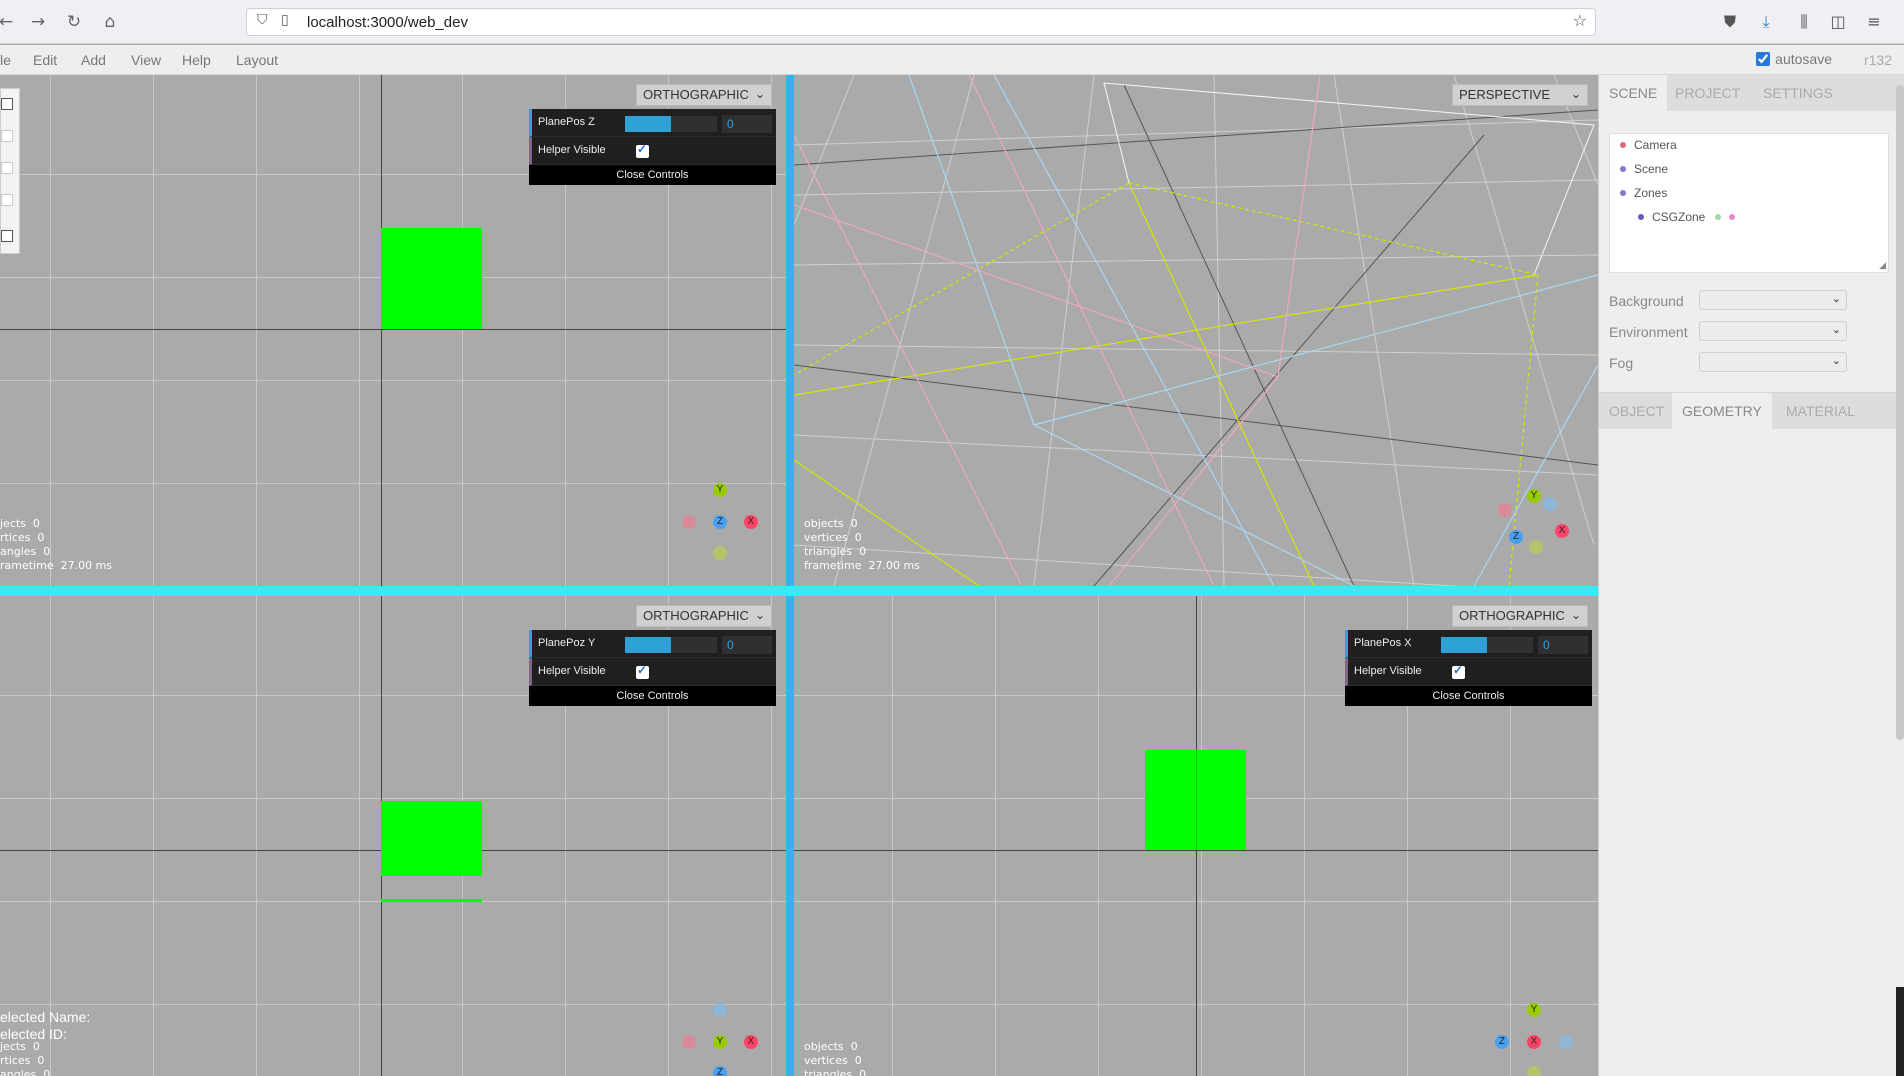  I want to click on outliner-item-csgzone: CSGZone, so click(1690, 217).